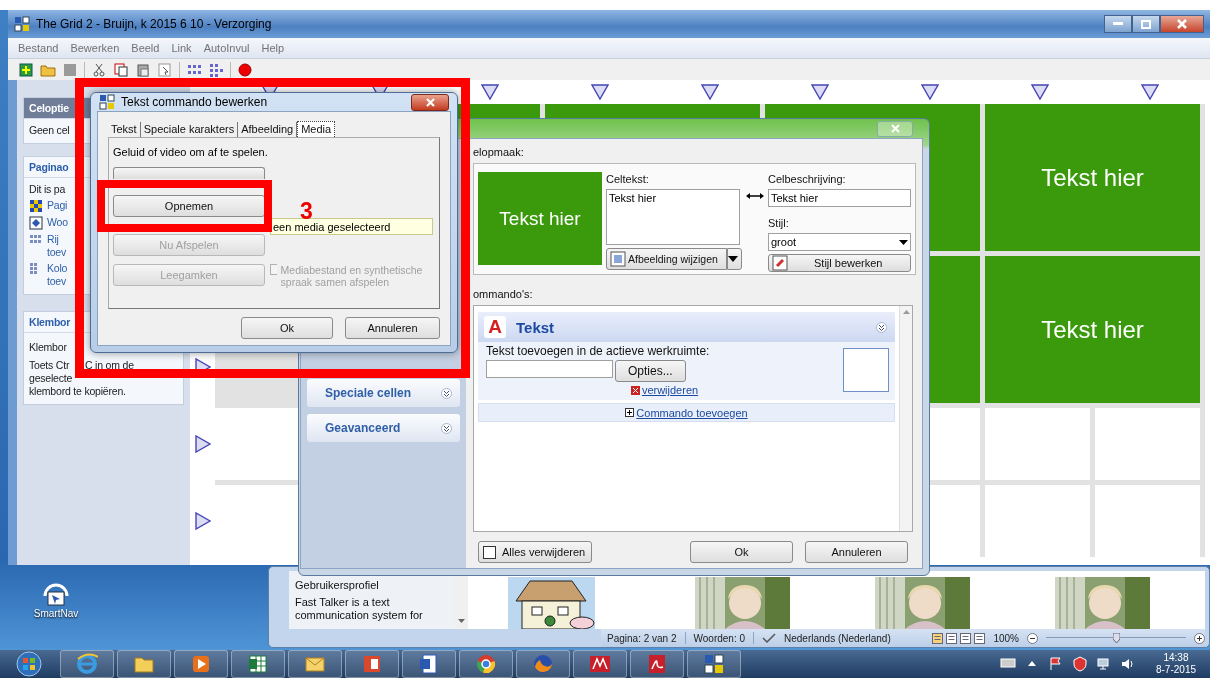 Image resolution: width=1210 pixels, height=678 pixels. Describe the element at coordinates (189, 206) in the screenshot. I see `dialog-button: Opnemen` at that location.